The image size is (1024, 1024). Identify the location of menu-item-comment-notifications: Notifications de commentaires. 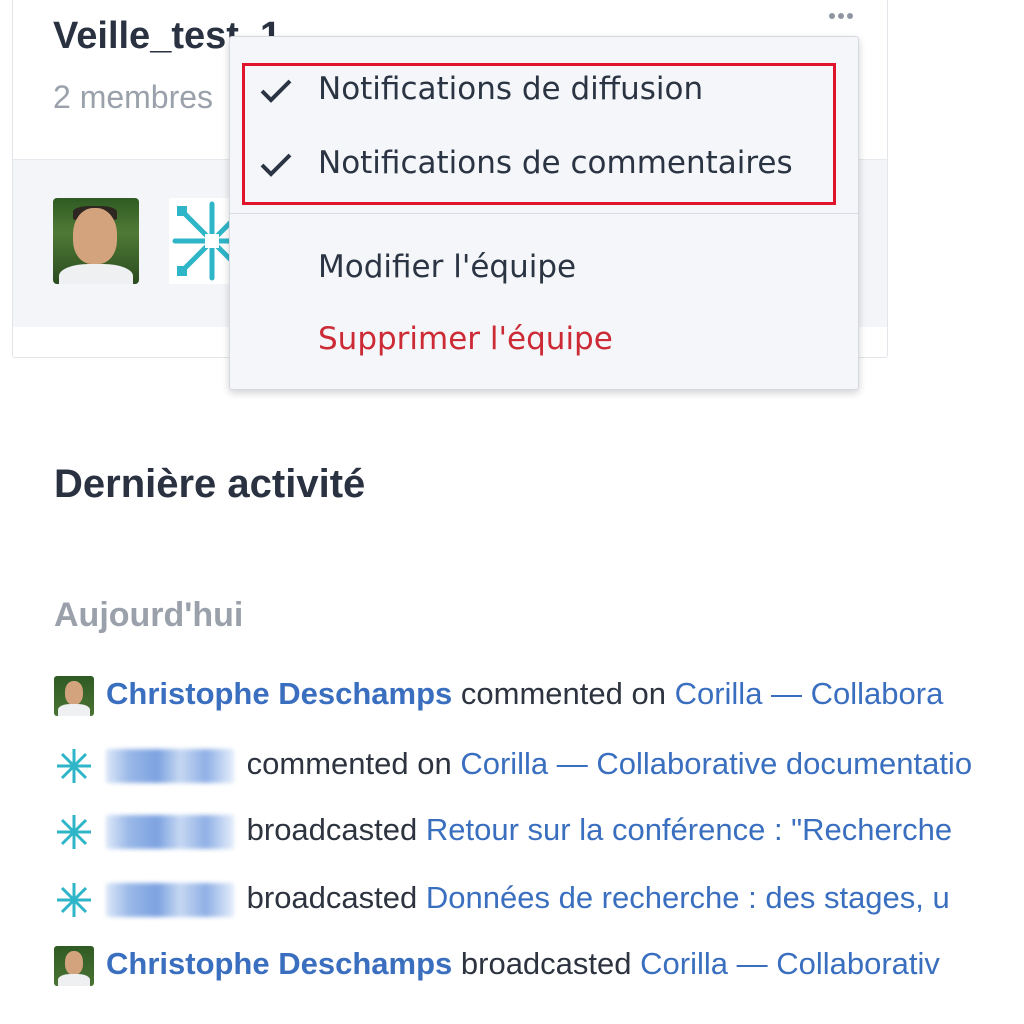
(555, 163).